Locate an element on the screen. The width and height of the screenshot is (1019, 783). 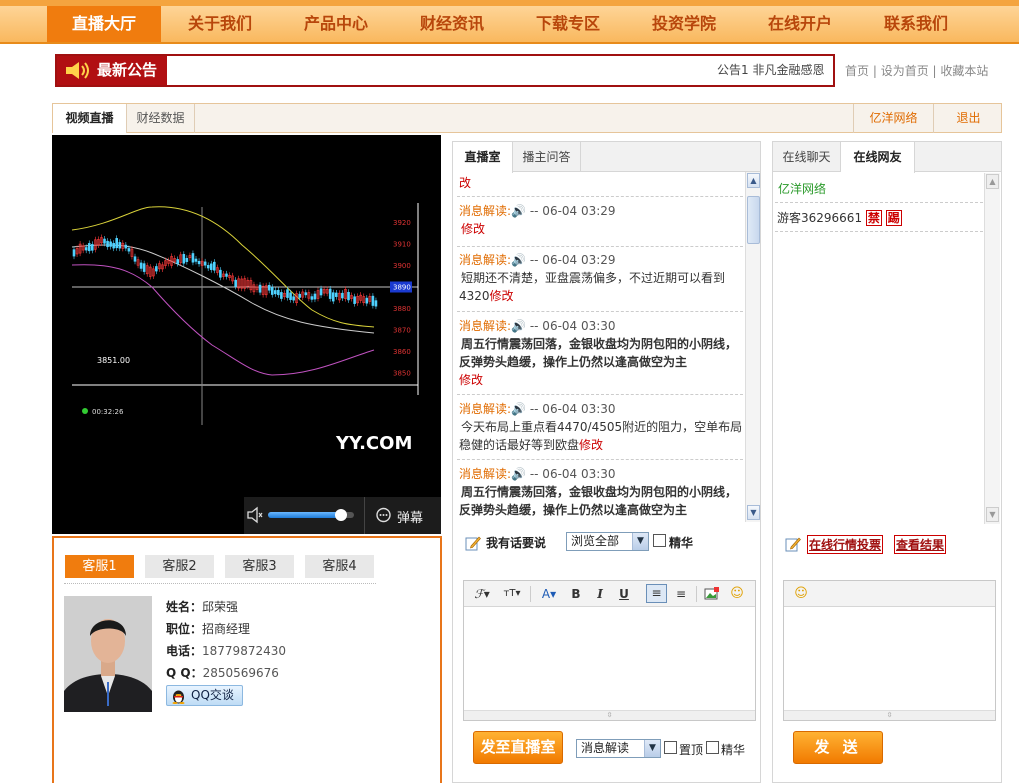
essence2-checkbox is located at coordinates (712, 747).